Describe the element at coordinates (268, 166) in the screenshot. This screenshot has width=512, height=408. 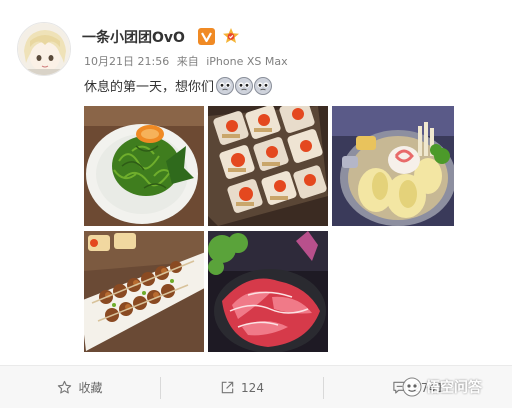
I see `photo-sushi-rolls` at that location.